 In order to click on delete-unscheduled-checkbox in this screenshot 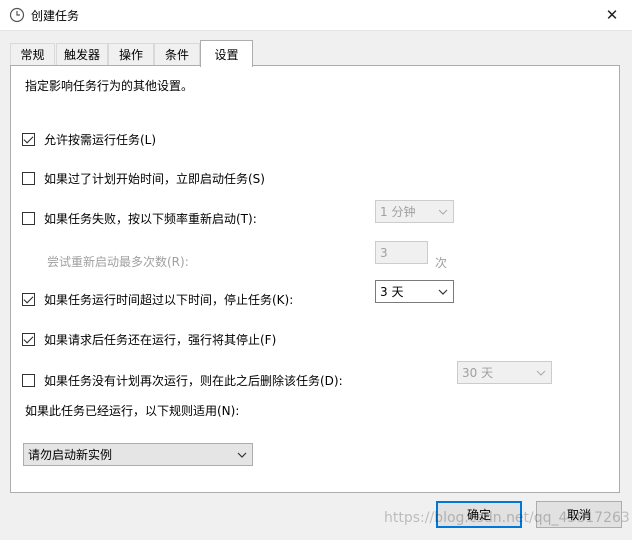, I will do `click(28, 380)`.